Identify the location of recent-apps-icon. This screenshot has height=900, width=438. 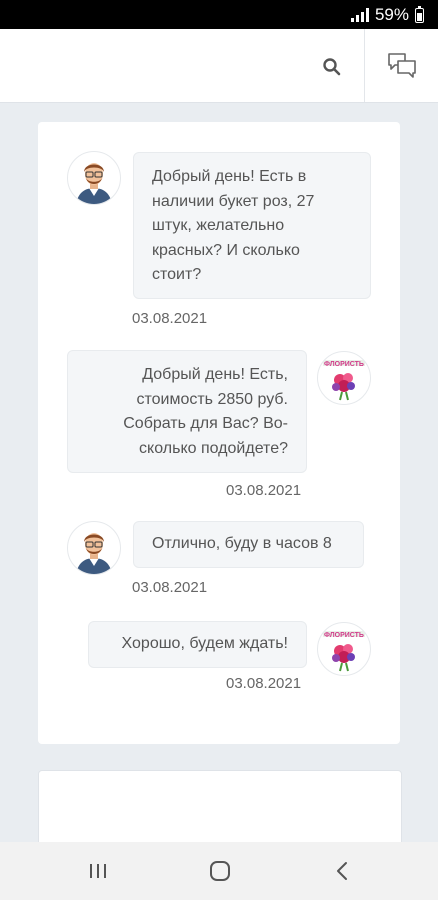
(98, 871).